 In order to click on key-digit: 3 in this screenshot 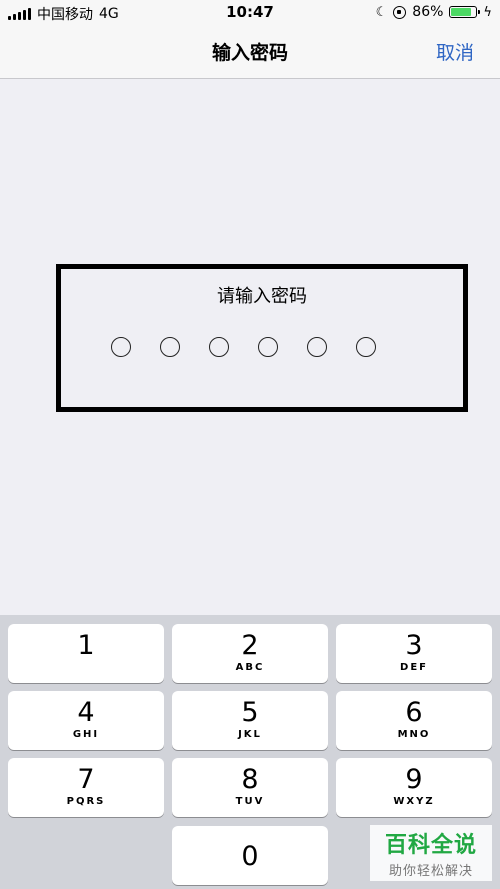, I will do `click(414, 645)`.